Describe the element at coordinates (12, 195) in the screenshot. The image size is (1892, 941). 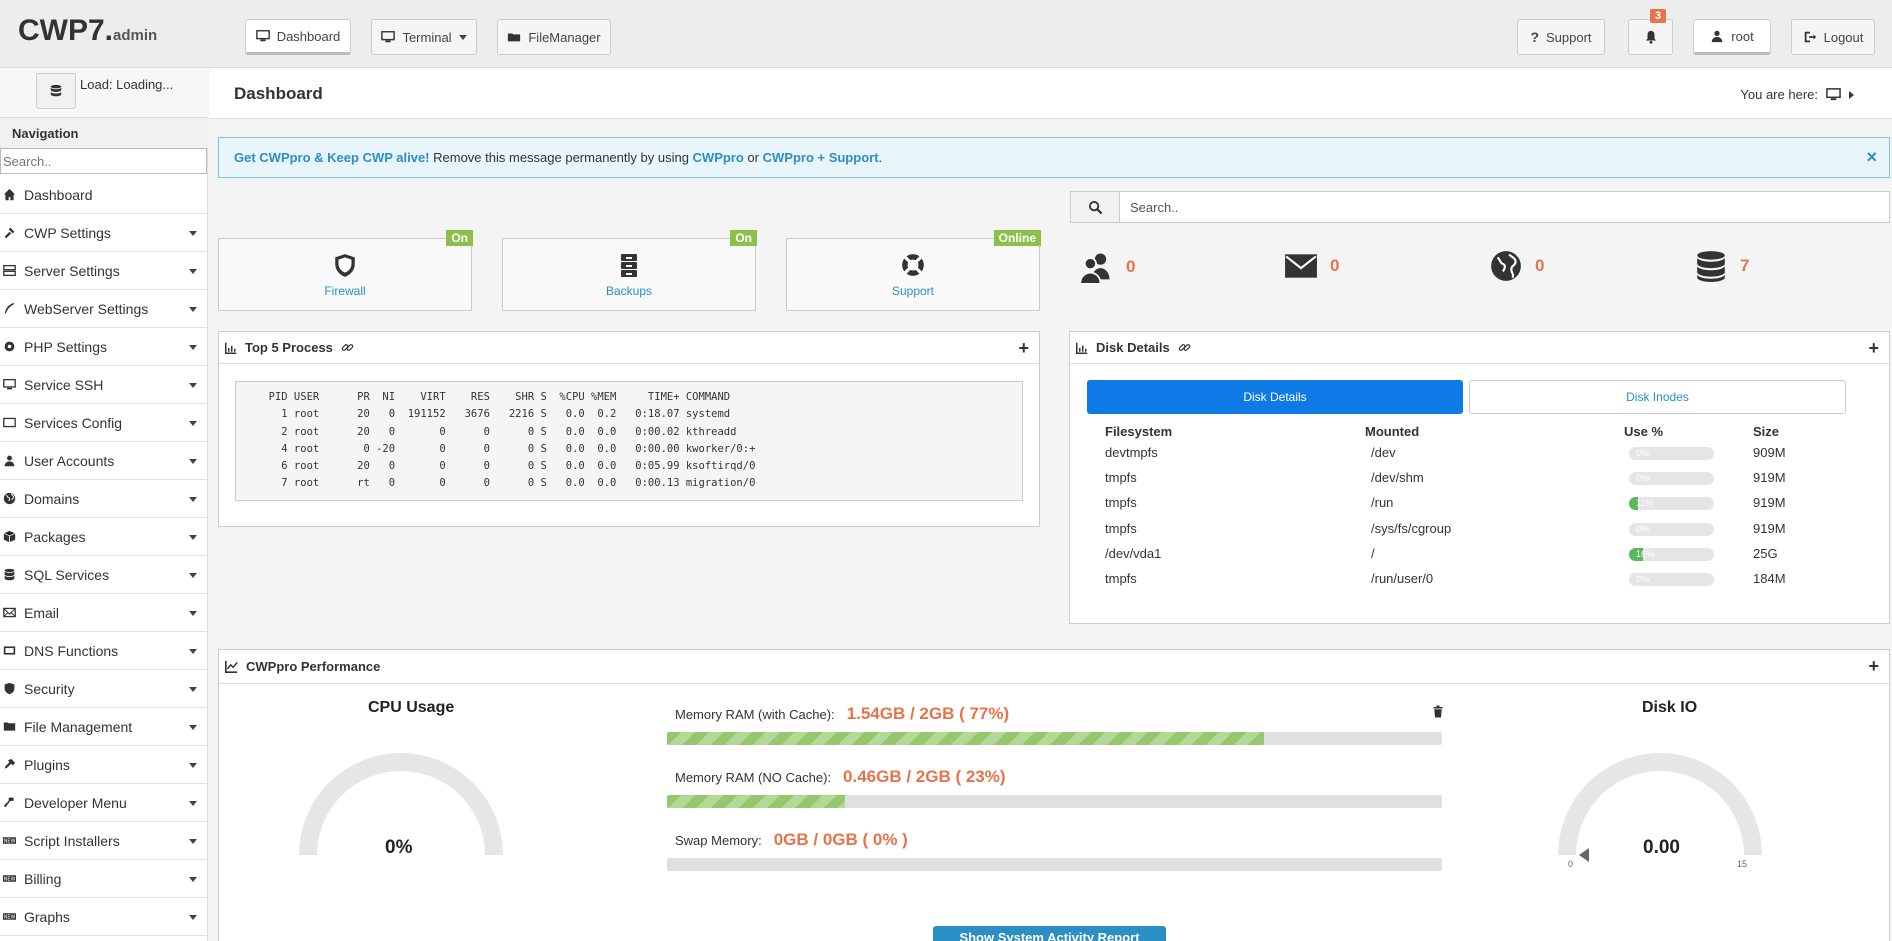
I see `home-icon` at that location.